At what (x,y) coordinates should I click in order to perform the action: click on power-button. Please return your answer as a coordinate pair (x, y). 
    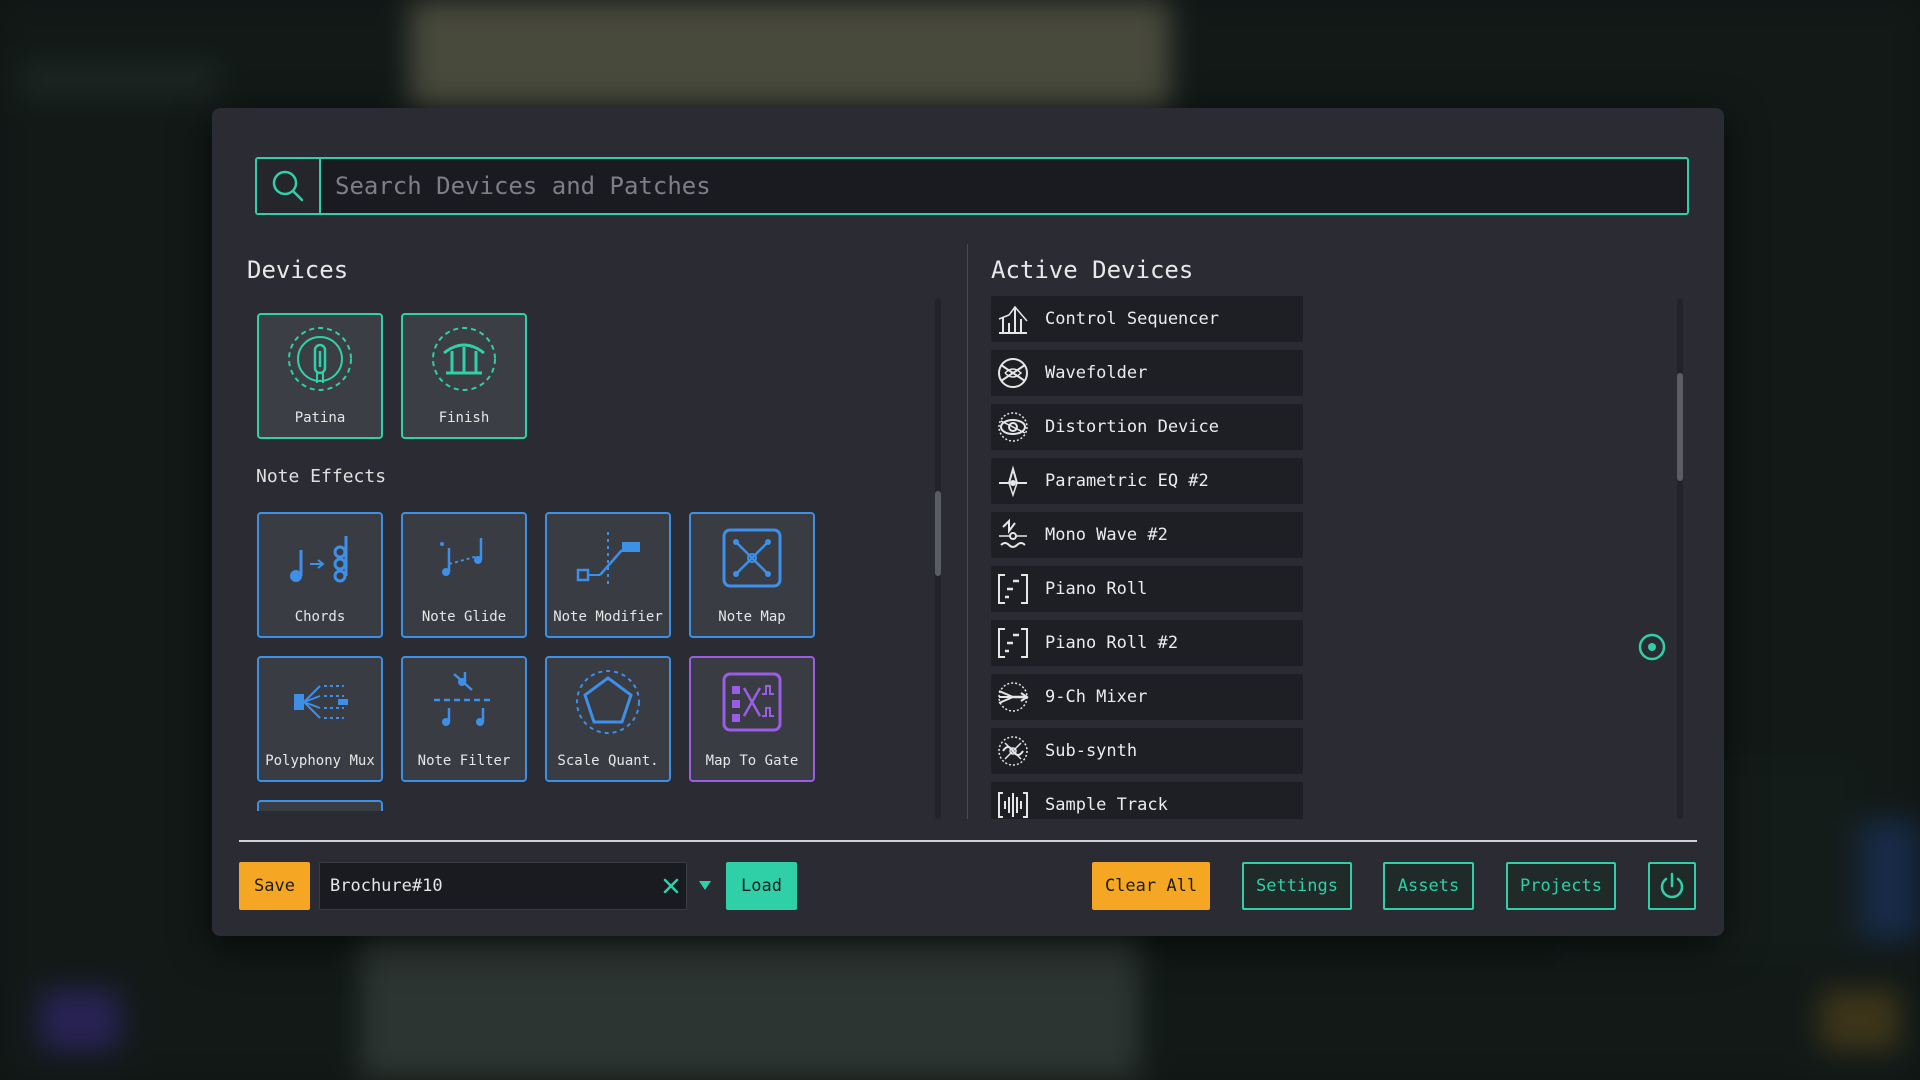
    Looking at the image, I should click on (1672, 886).